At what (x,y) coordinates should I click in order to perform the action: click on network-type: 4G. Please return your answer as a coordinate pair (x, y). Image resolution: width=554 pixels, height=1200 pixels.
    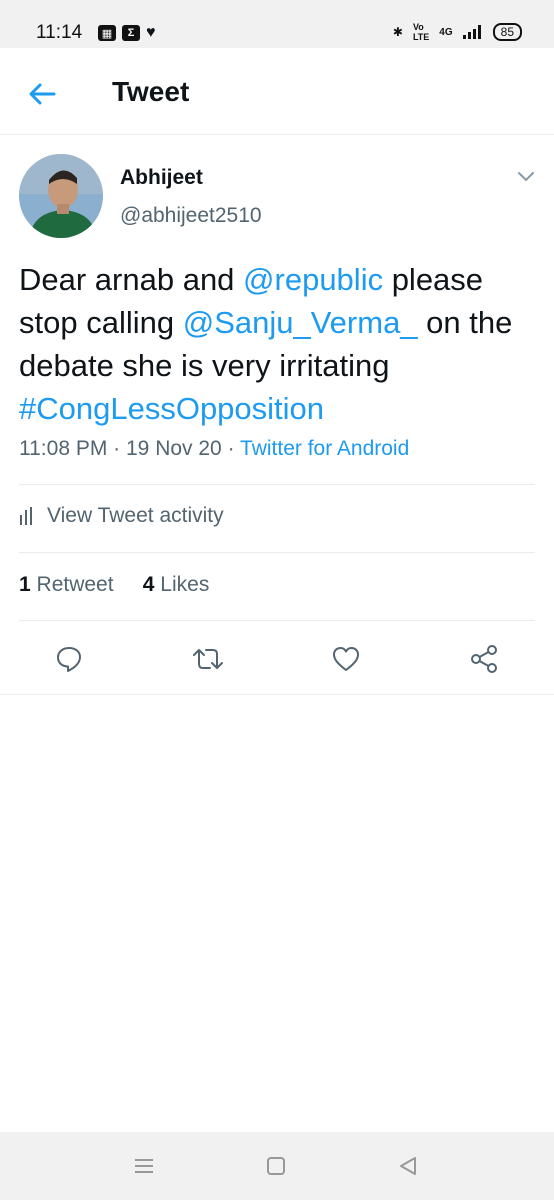
    Looking at the image, I should click on (446, 32).